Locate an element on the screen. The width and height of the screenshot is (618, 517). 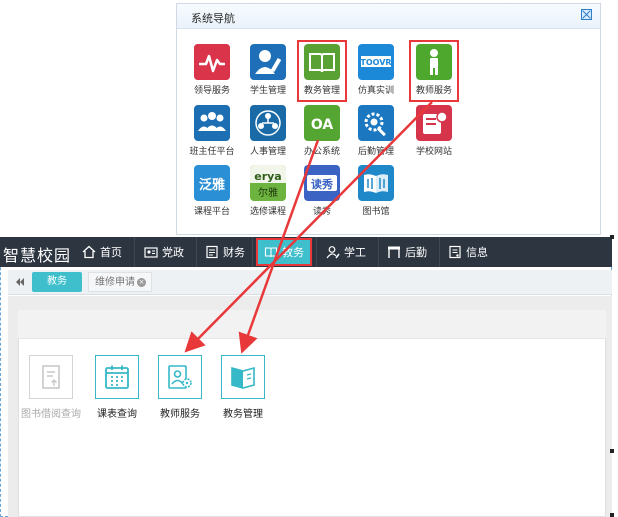
simulation-logo-icon: TOOVR is located at coordinates (376, 62).